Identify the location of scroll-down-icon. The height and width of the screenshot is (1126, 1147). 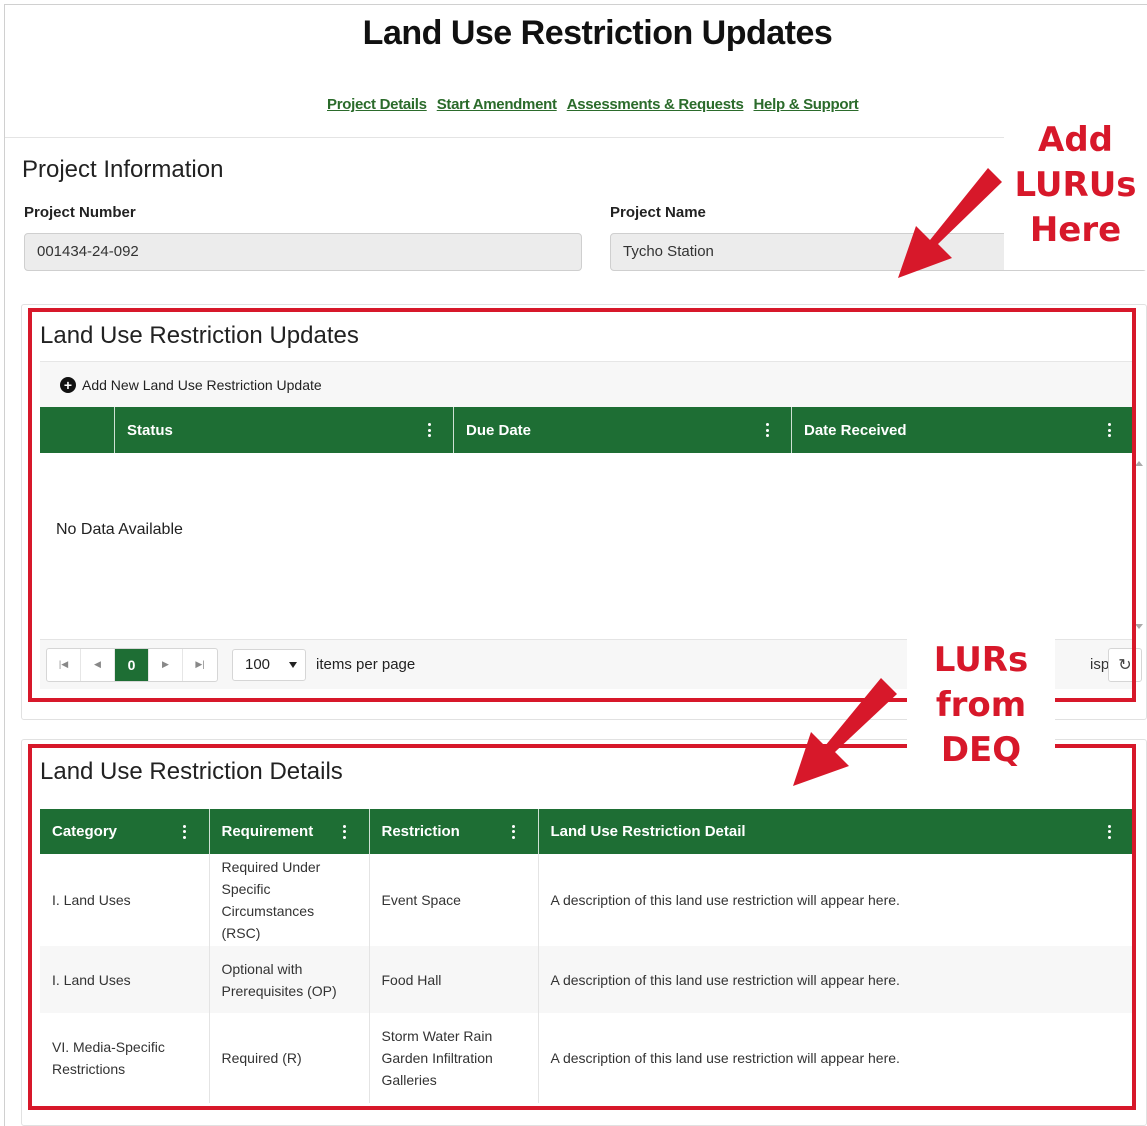
(1139, 626).